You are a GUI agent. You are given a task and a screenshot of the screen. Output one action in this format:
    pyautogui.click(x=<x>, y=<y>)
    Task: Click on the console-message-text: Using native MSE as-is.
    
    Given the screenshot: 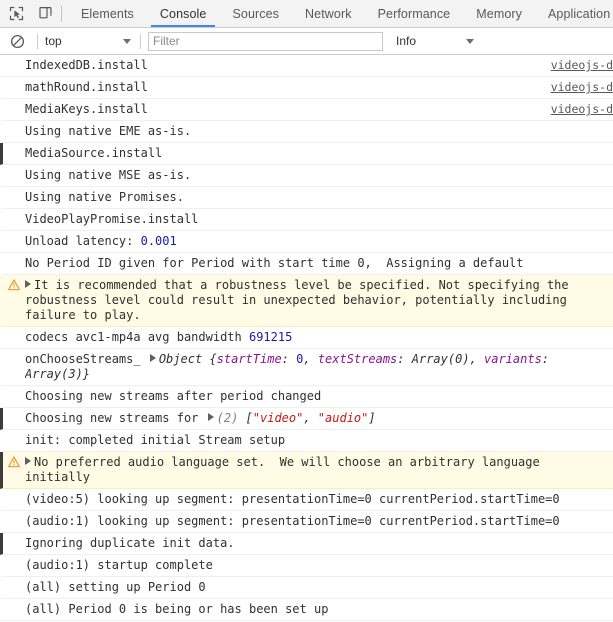 What is the action you would take?
    pyautogui.click(x=108, y=175)
    